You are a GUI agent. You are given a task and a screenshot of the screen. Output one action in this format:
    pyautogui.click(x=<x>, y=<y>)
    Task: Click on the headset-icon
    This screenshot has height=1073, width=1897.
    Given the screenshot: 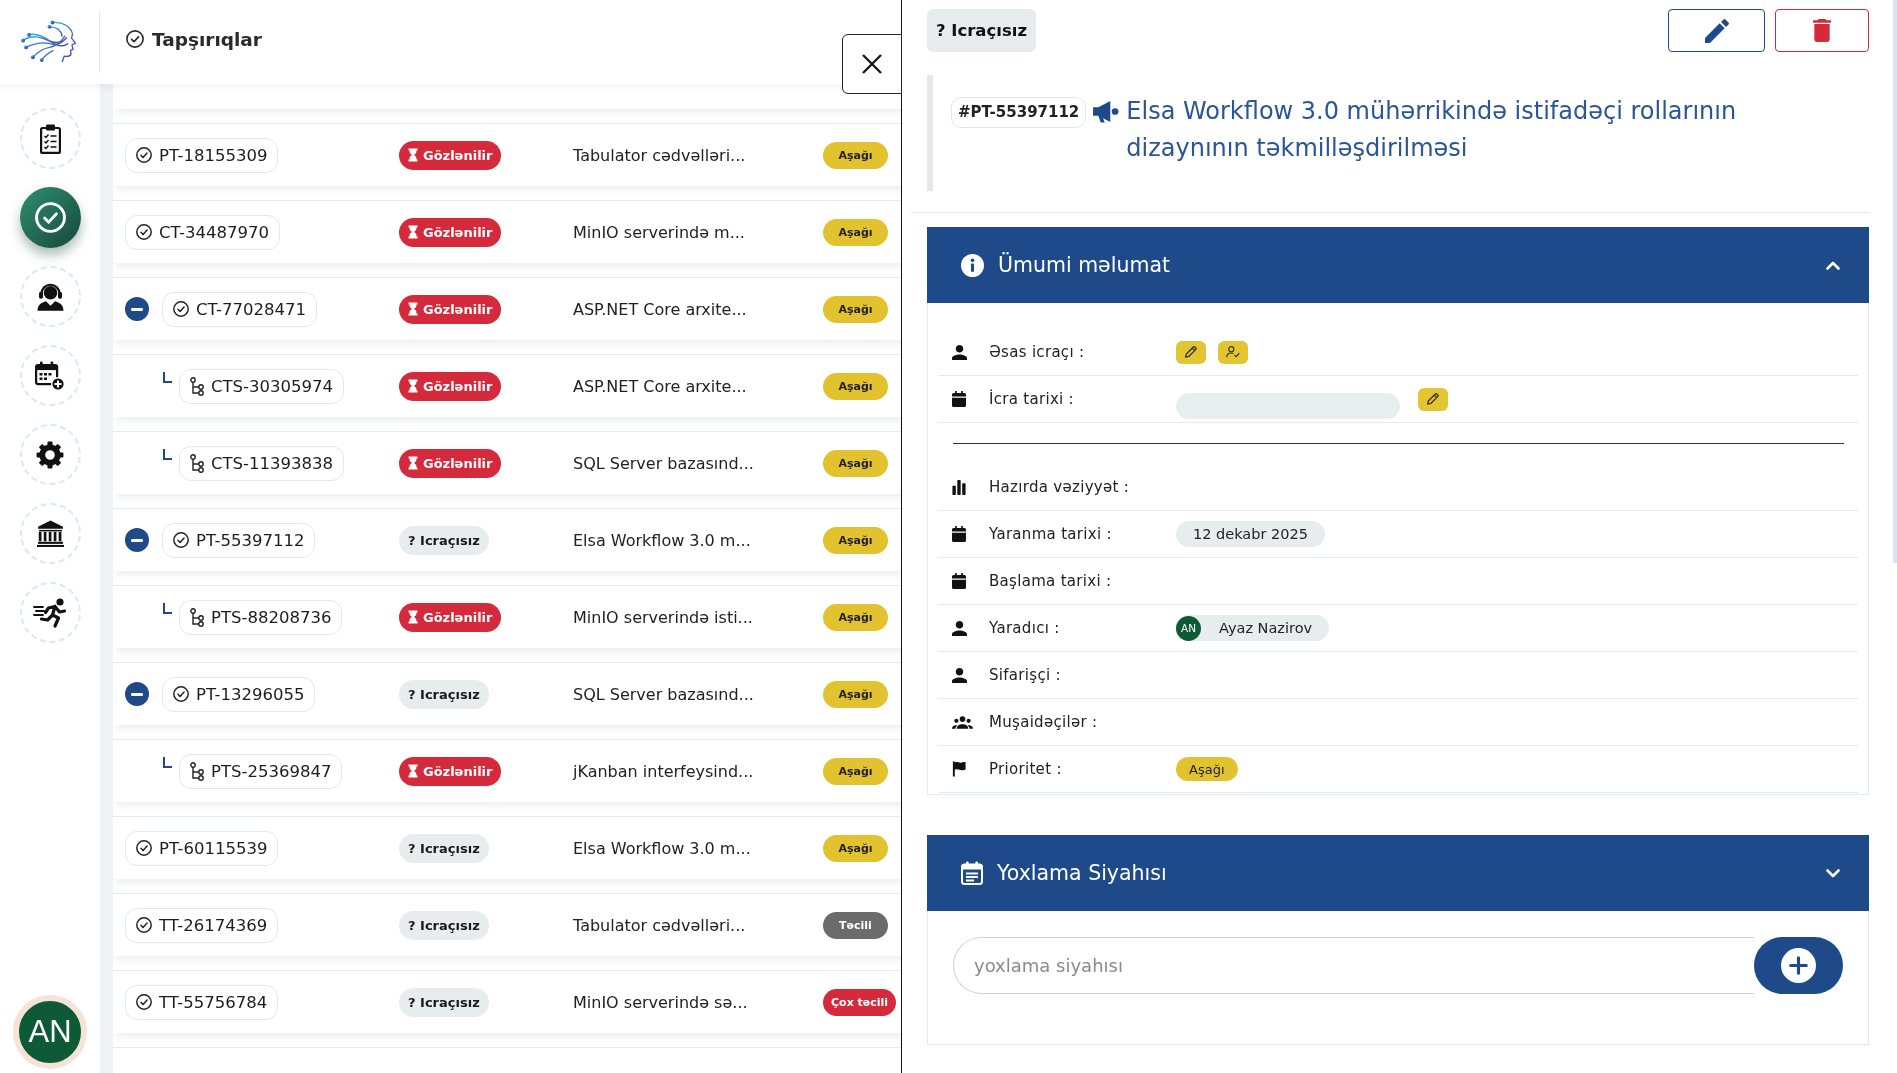 What is the action you would take?
    pyautogui.click(x=50, y=296)
    